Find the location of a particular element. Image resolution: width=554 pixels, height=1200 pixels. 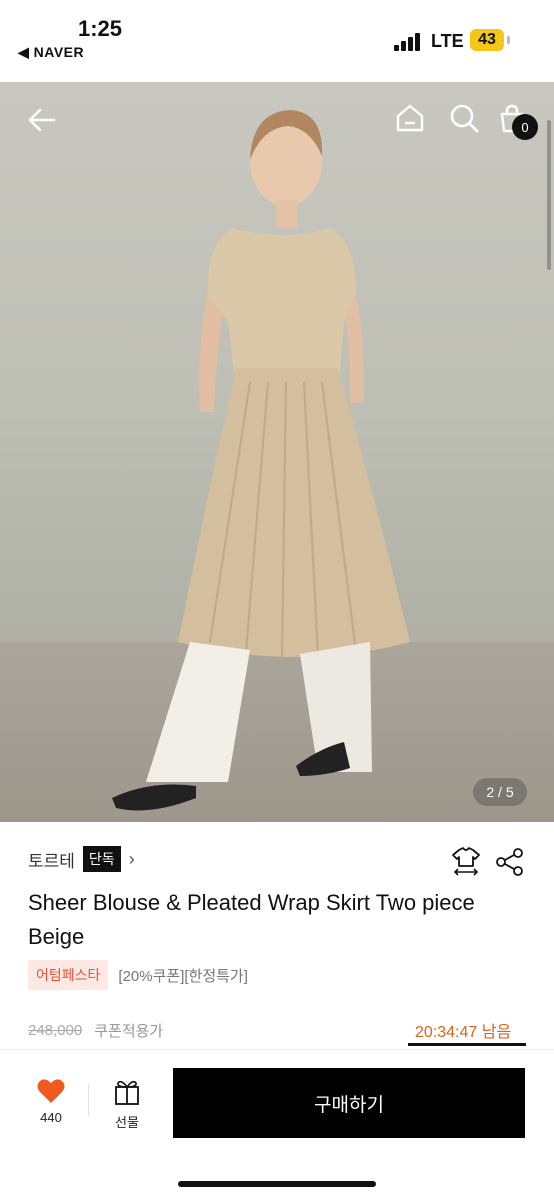

home-icon is located at coordinates (410, 118).